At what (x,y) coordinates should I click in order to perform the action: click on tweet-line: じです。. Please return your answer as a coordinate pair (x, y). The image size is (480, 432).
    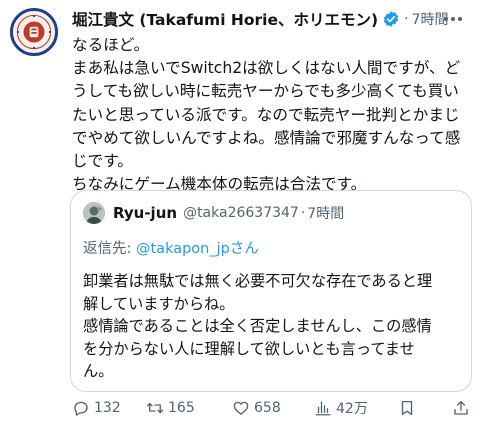
    Looking at the image, I should click on (102, 161).